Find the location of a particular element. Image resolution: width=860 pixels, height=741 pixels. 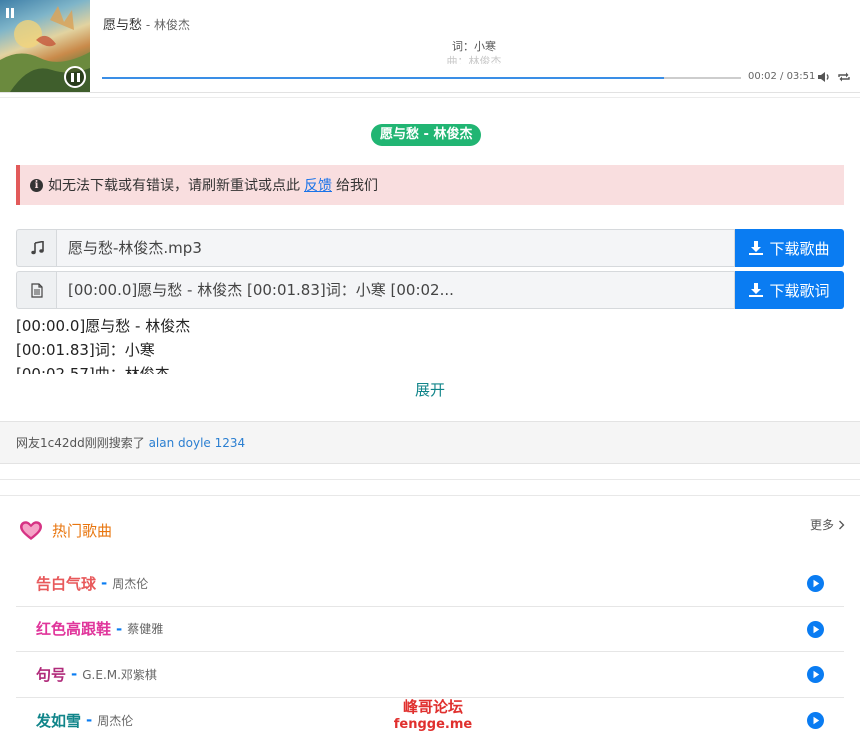

now-playing-artist: 林俊杰 is located at coordinates (171, 25).